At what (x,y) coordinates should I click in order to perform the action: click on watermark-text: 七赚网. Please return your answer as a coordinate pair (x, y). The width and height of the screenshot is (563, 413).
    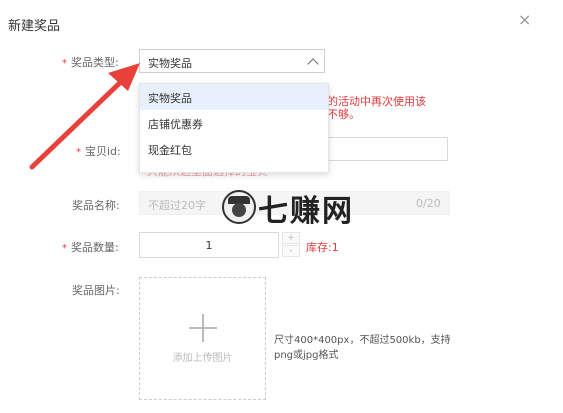
    Looking at the image, I should click on (306, 211).